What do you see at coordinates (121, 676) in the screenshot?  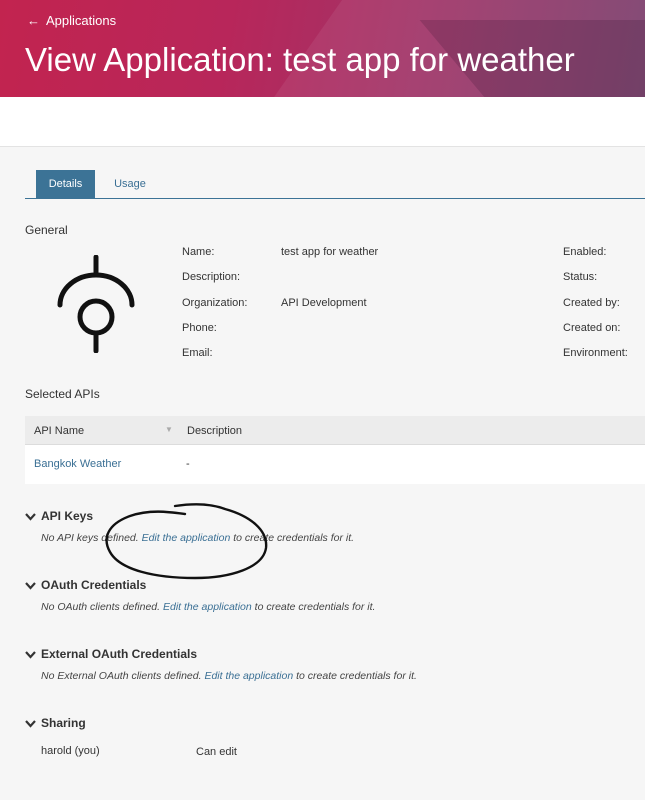 I see `external-oauth-empty-text: No External OAuth clients defined.` at bounding box center [121, 676].